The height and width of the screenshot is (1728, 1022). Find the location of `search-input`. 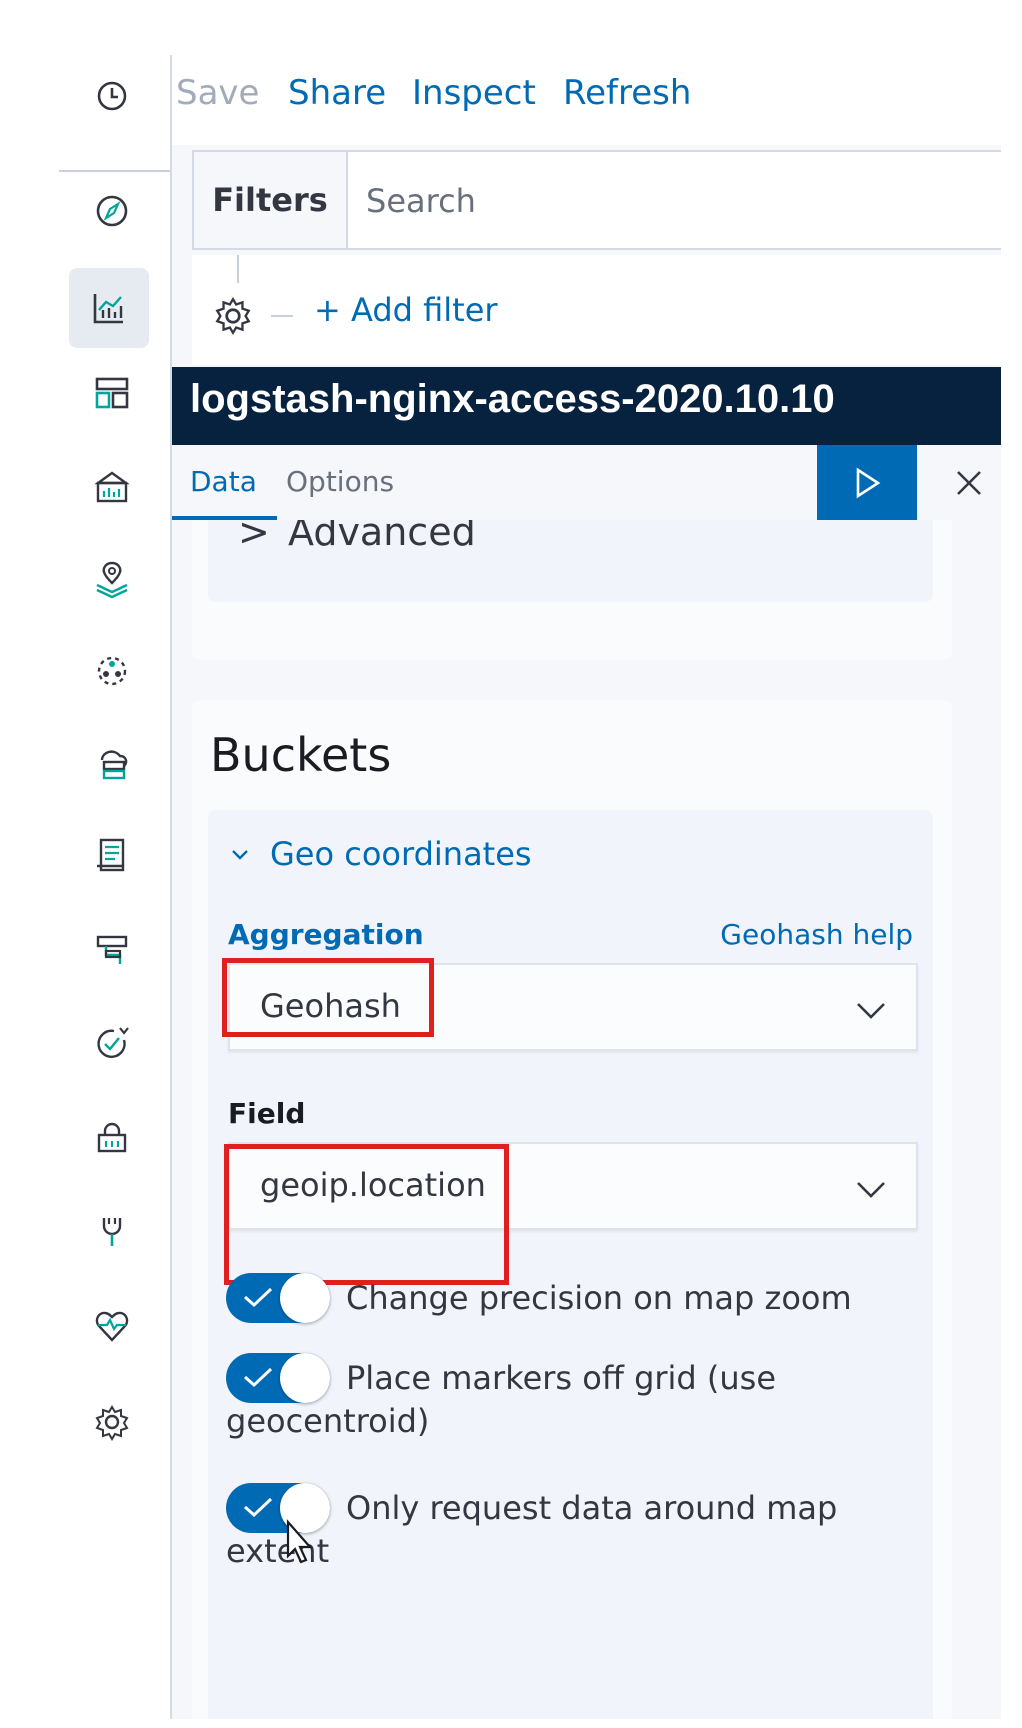

search-input is located at coordinates (677, 201).